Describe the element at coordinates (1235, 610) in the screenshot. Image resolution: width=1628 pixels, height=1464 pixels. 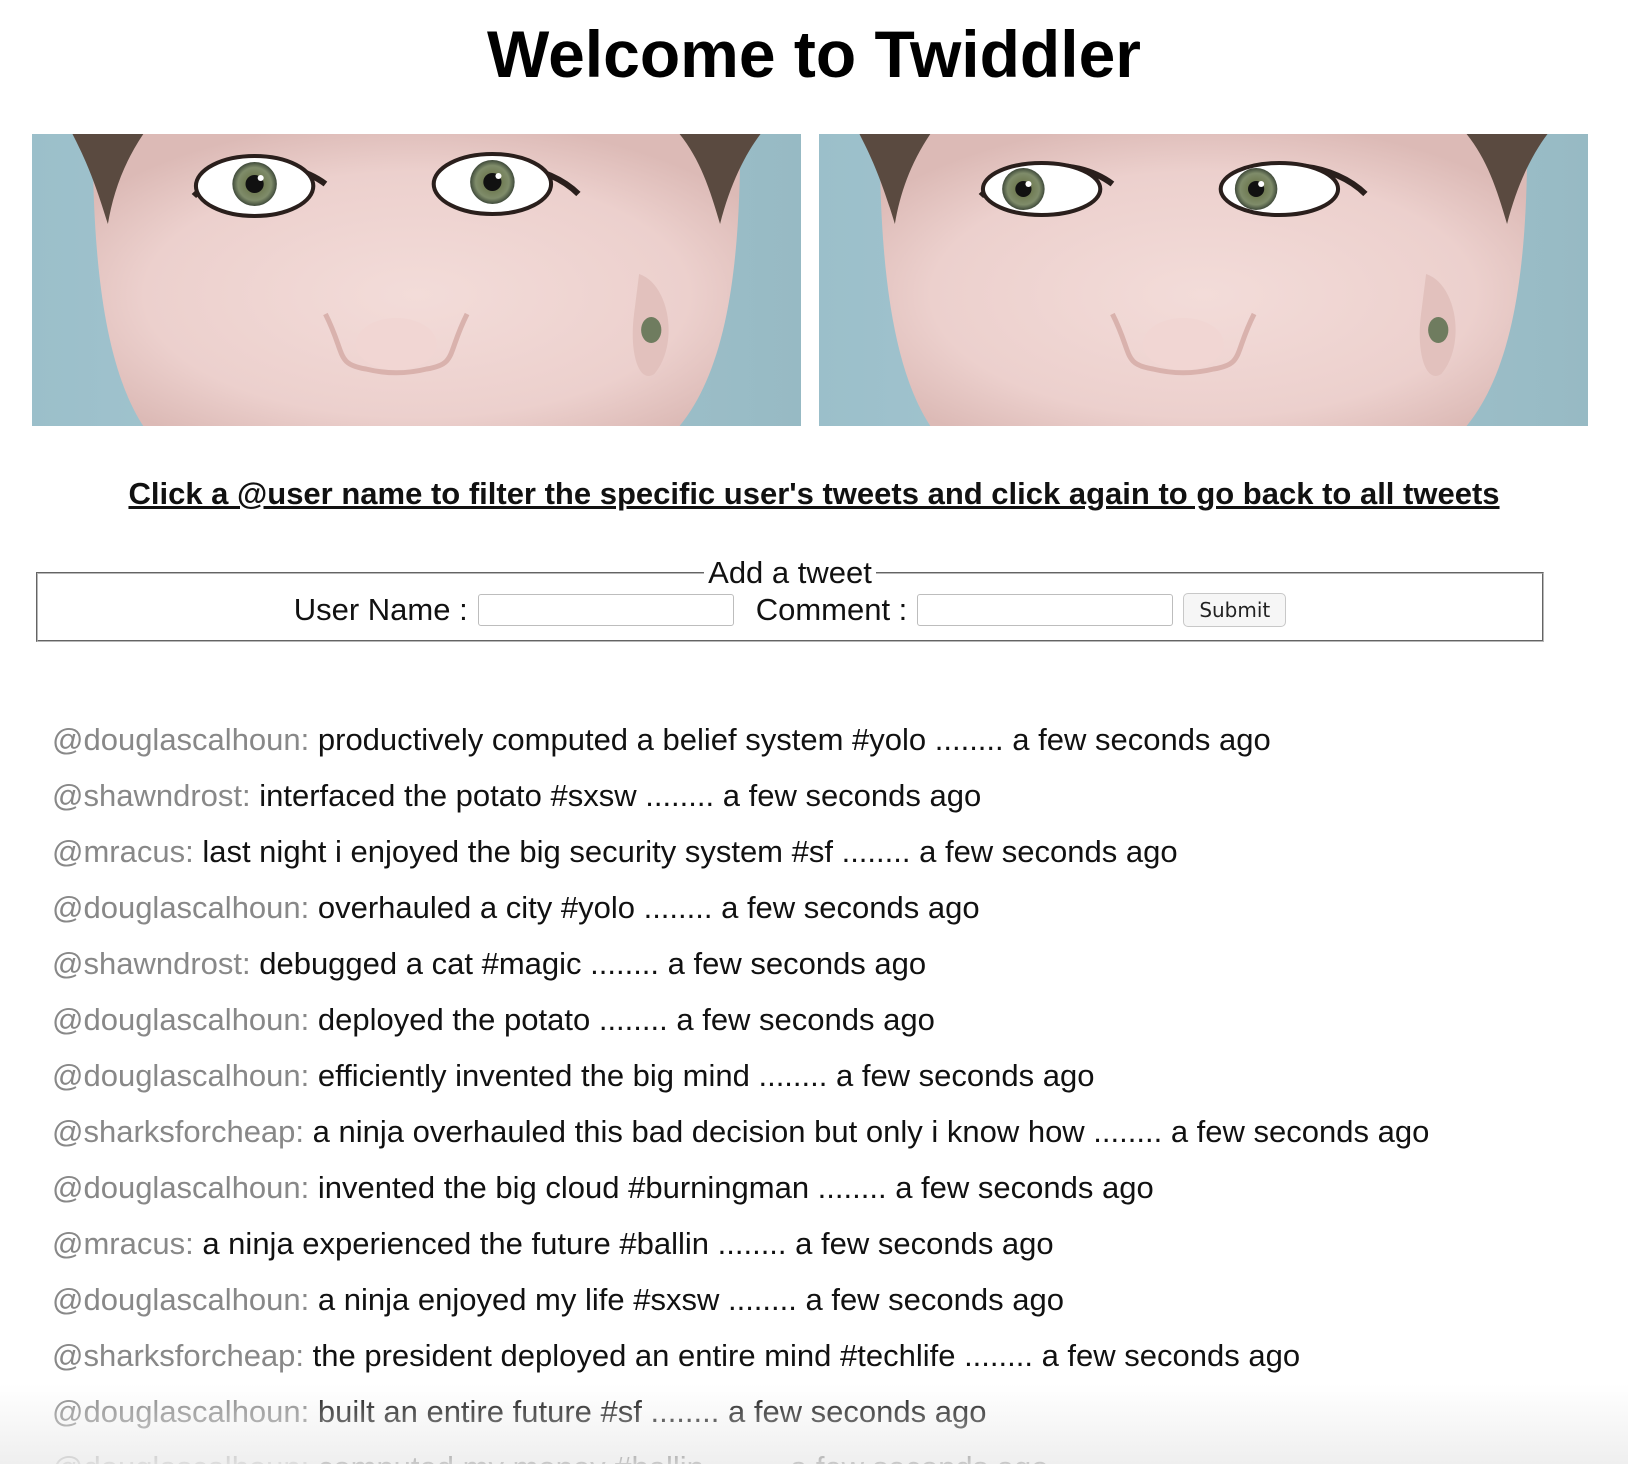
I see `submit-button: Submit` at that location.